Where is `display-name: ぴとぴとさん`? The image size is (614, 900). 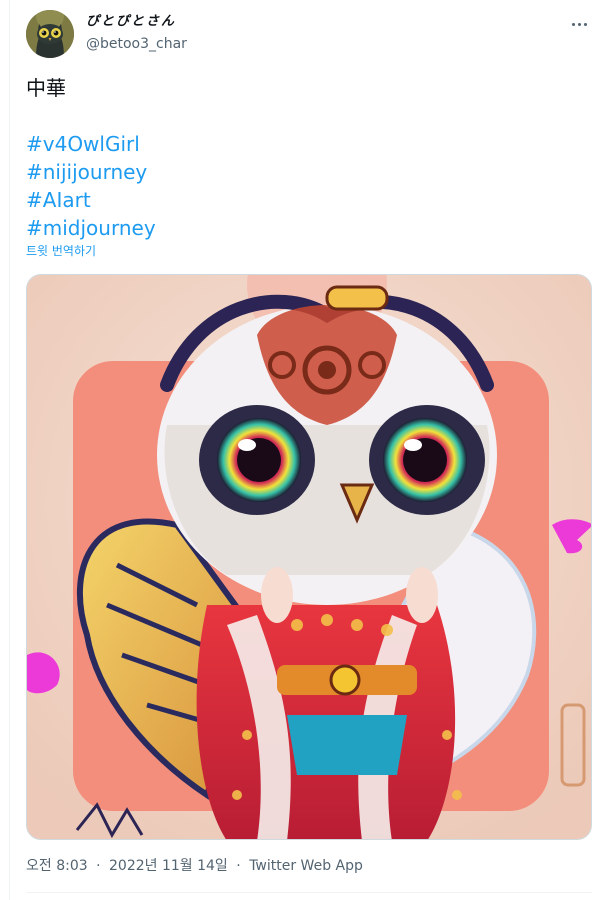
display-name: ぴとぴとさん is located at coordinates (136, 22).